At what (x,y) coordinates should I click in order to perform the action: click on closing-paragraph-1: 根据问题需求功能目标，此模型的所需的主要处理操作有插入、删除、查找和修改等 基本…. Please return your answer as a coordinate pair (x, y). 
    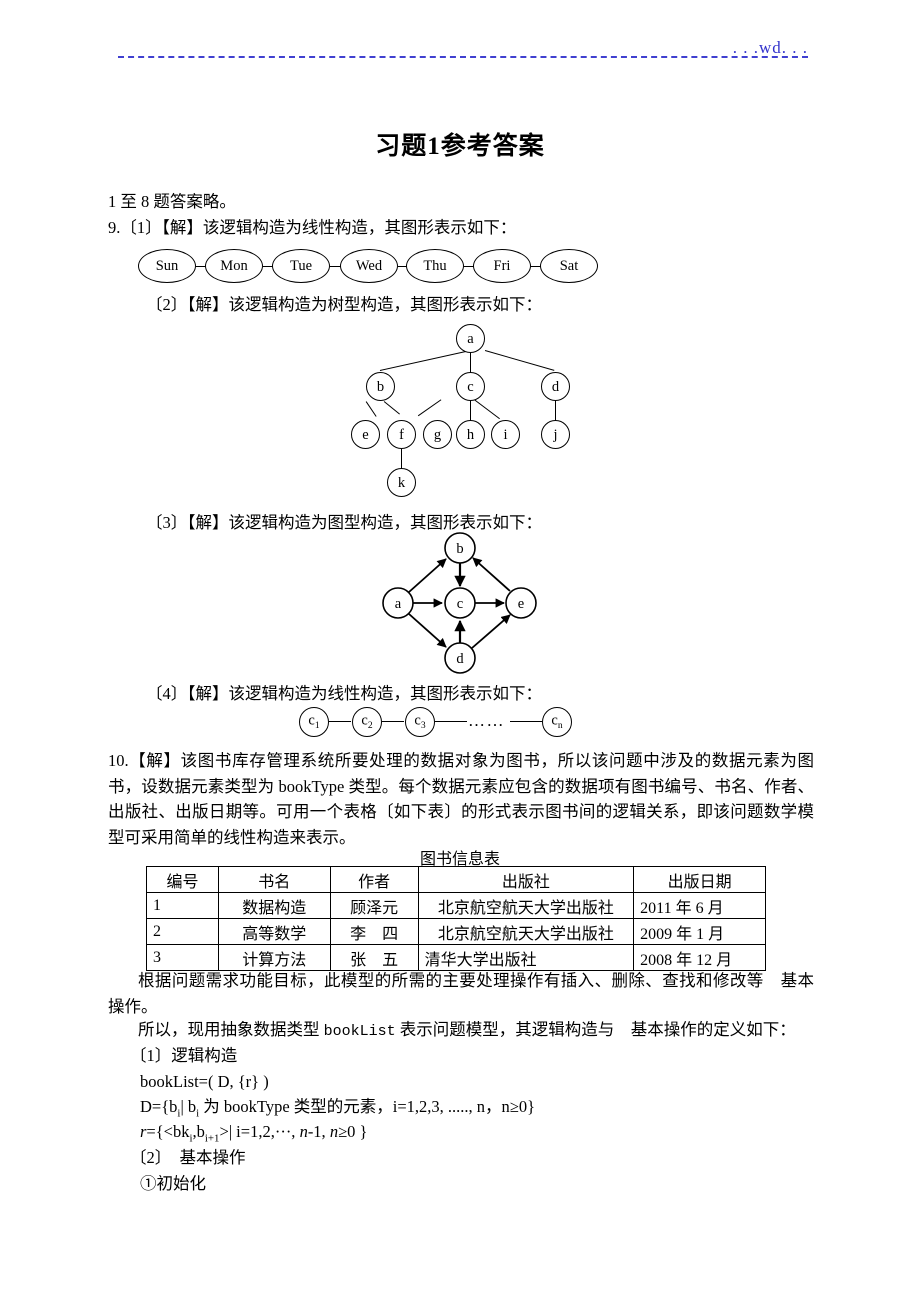
    Looking at the image, I should click on (461, 993).